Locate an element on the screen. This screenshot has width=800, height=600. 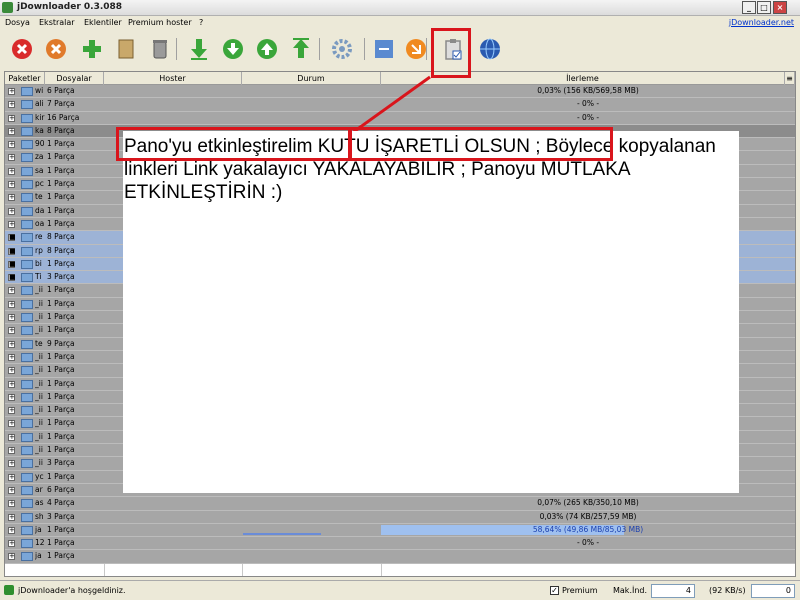
update-button is located at coordinates (416, 49).